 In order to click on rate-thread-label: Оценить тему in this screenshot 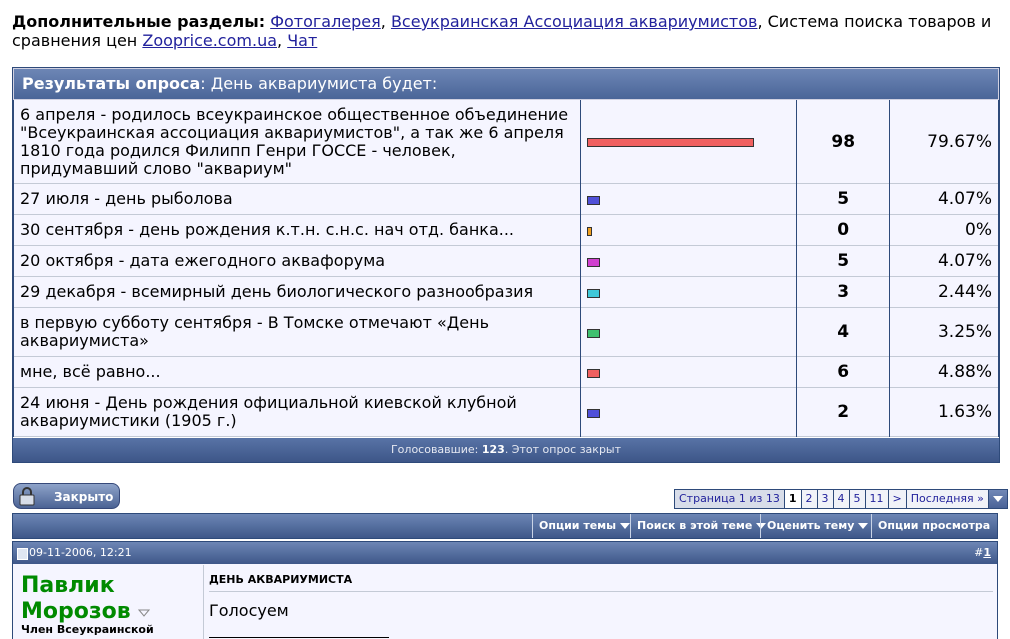, I will do `click(811, 525)`.